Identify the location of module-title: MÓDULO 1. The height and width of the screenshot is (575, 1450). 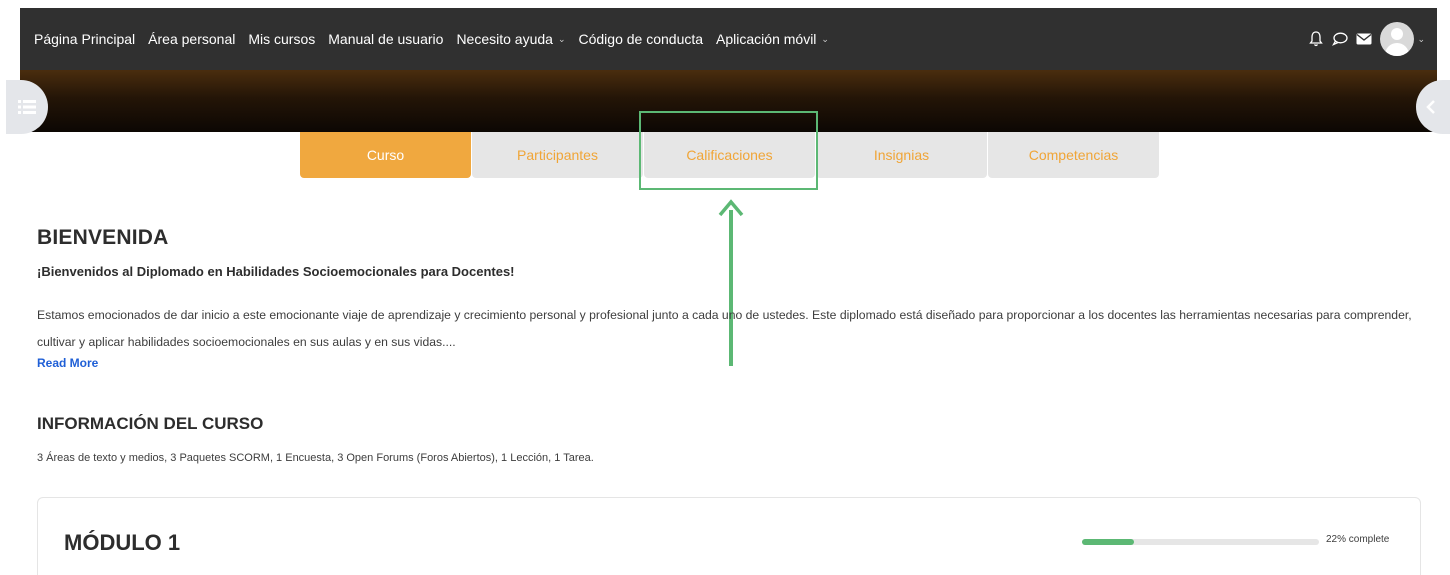
(122, 542).